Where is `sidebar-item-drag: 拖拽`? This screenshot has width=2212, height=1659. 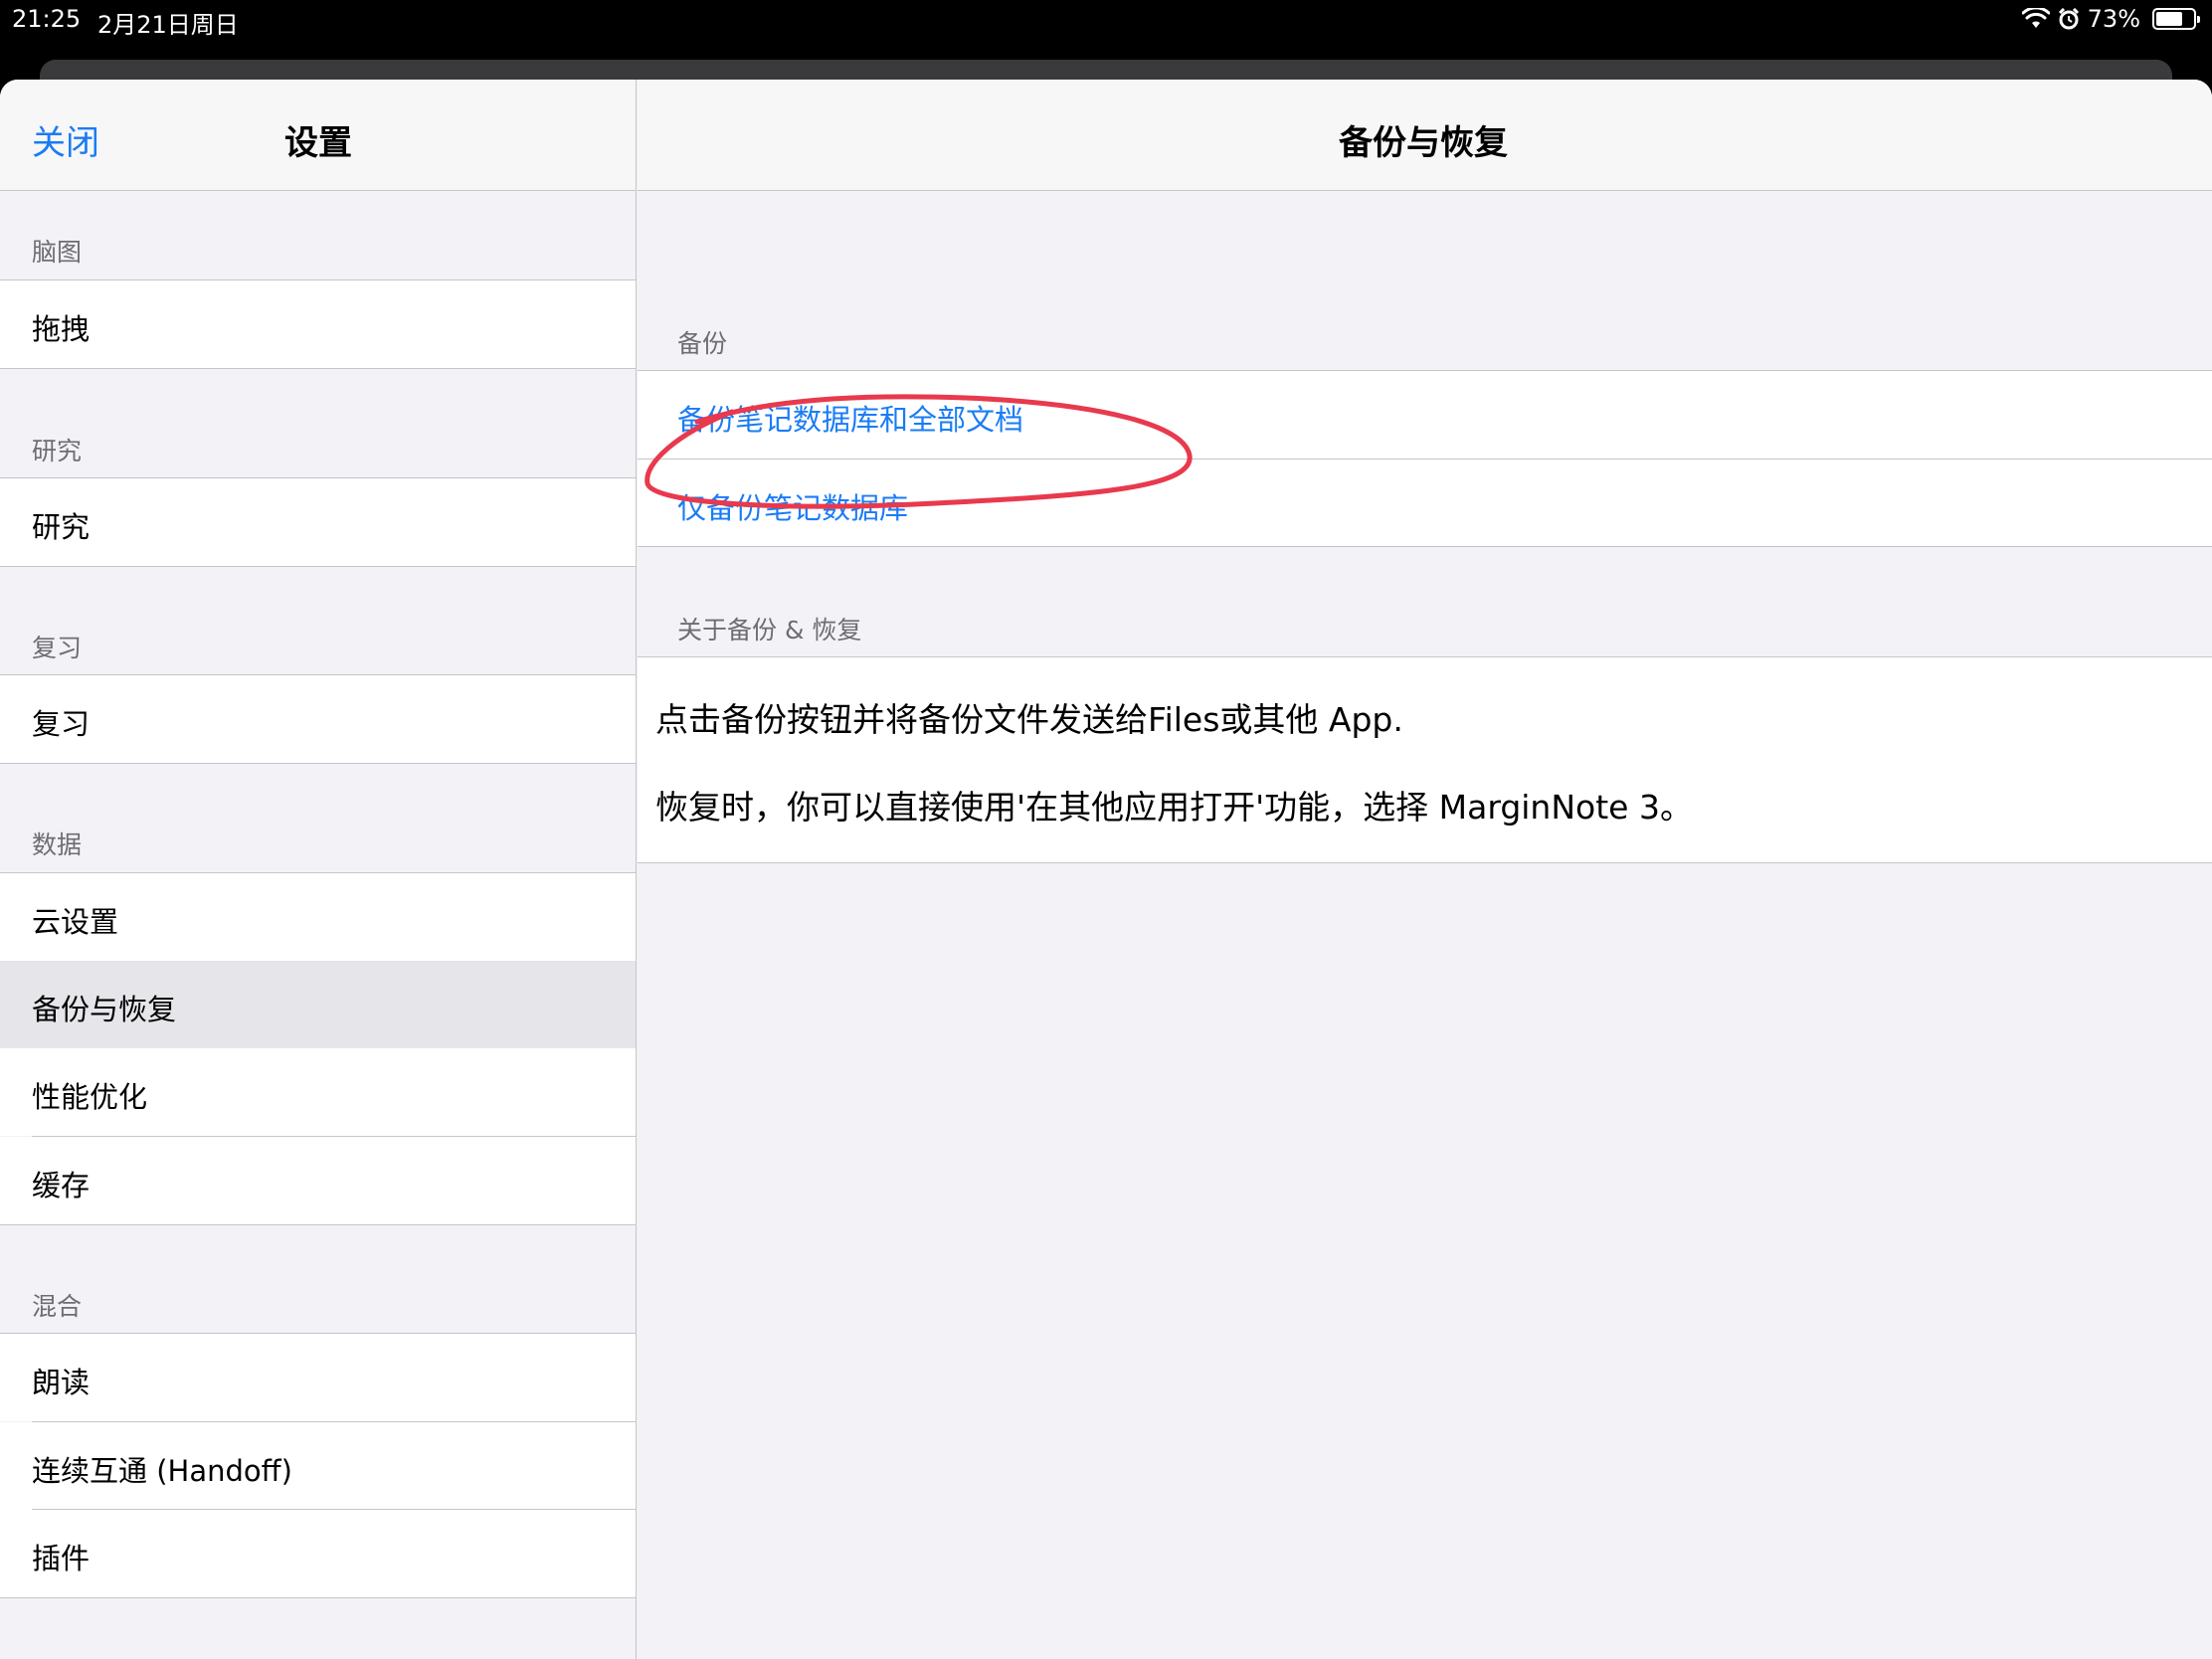
sidebar-item-drag: 拖拽 is located at coordinates (318, 324).